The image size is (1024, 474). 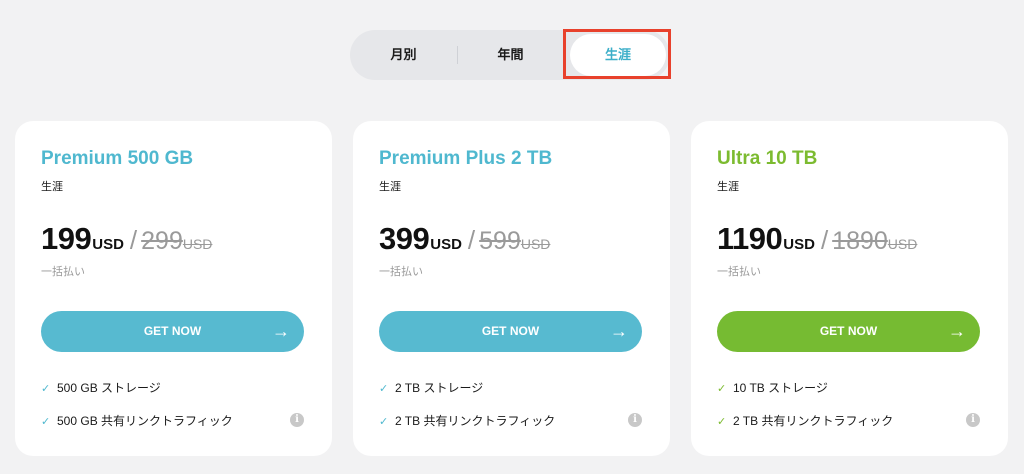 I want to click on plan-title: Ultra 10 TB, so click(x=767, y=158).